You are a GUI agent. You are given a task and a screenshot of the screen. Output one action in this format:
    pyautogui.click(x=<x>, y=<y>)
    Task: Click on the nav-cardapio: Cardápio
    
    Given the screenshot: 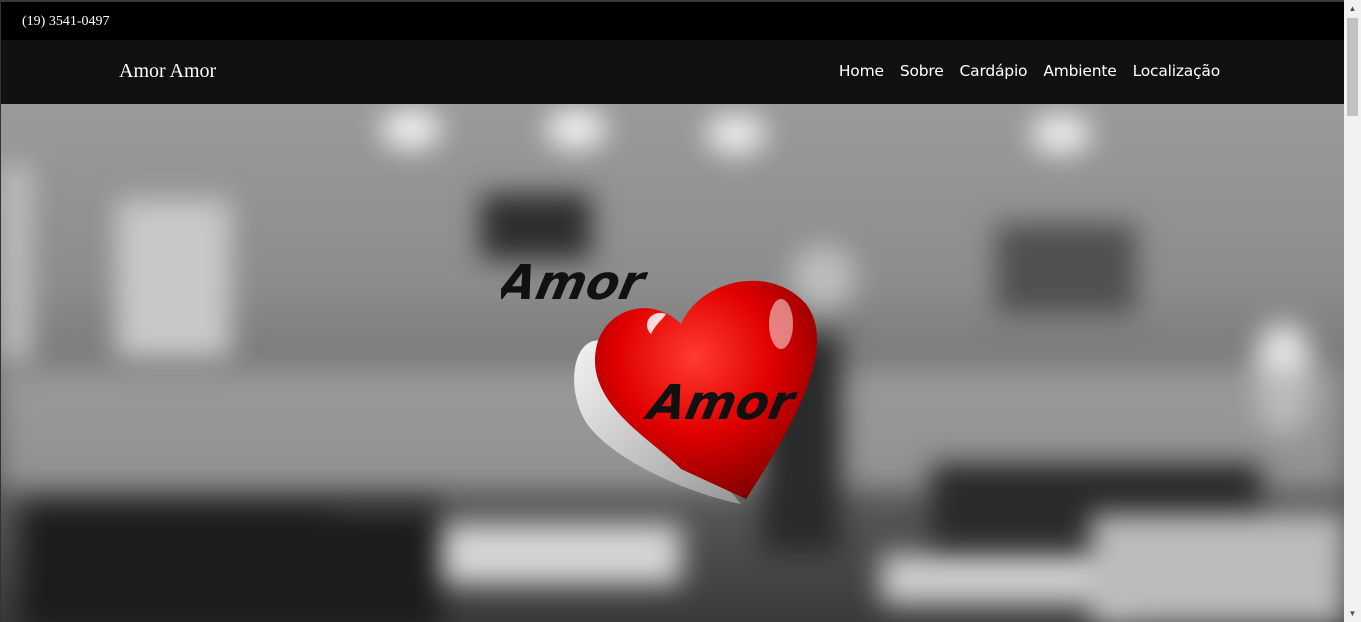 What is the action you would take?
    pyautogui.click(x=994, y=71)
    